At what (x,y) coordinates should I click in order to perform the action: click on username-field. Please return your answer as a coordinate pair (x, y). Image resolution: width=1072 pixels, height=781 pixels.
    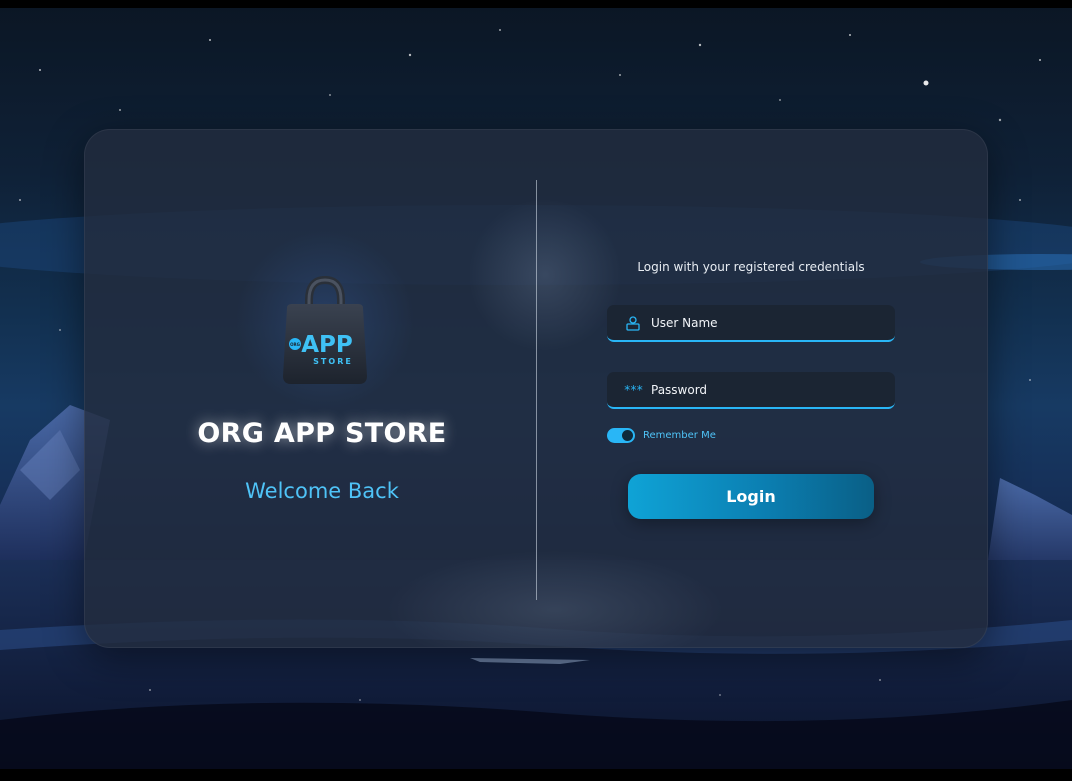
    Looking at the image, I should click on (751, 323).